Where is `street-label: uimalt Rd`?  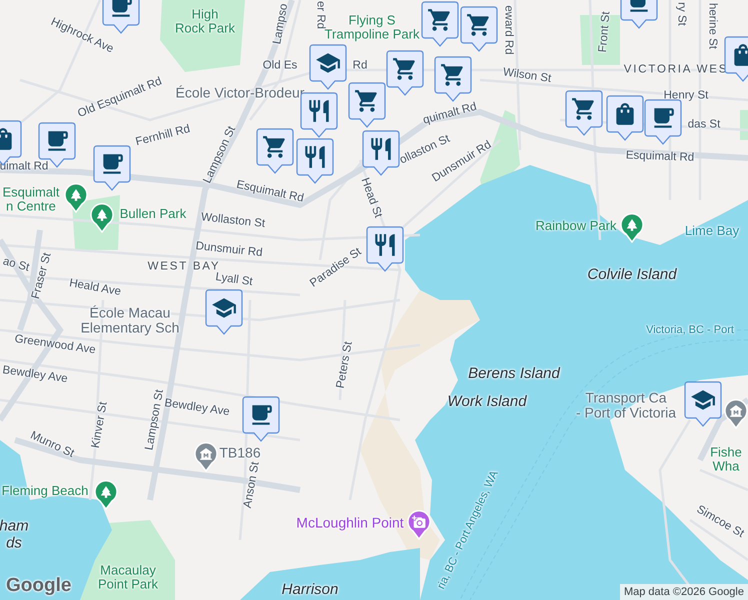 street-label: uimalt Rd is located at coordinates (24, 167).